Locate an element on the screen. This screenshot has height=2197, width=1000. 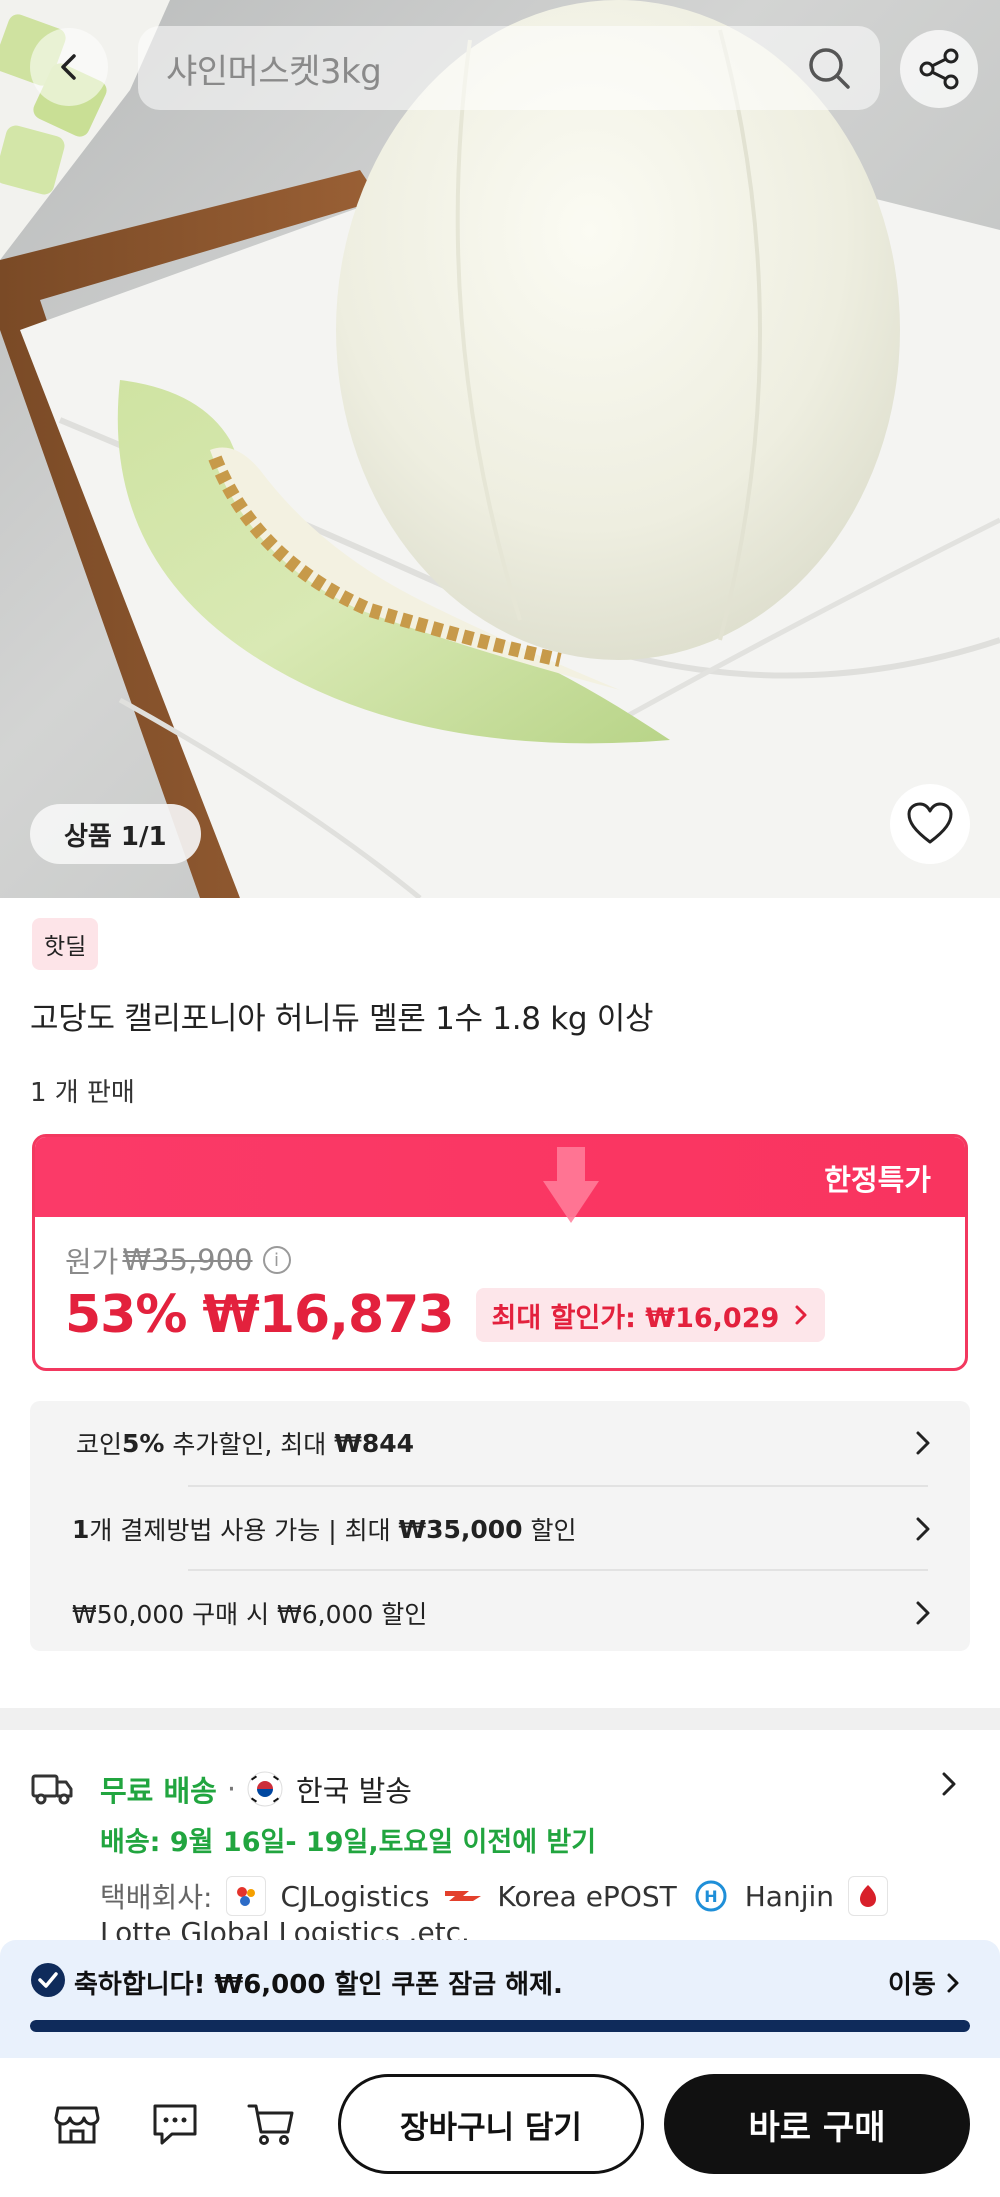
svg-text: H is located at coordinates (710, 1896).